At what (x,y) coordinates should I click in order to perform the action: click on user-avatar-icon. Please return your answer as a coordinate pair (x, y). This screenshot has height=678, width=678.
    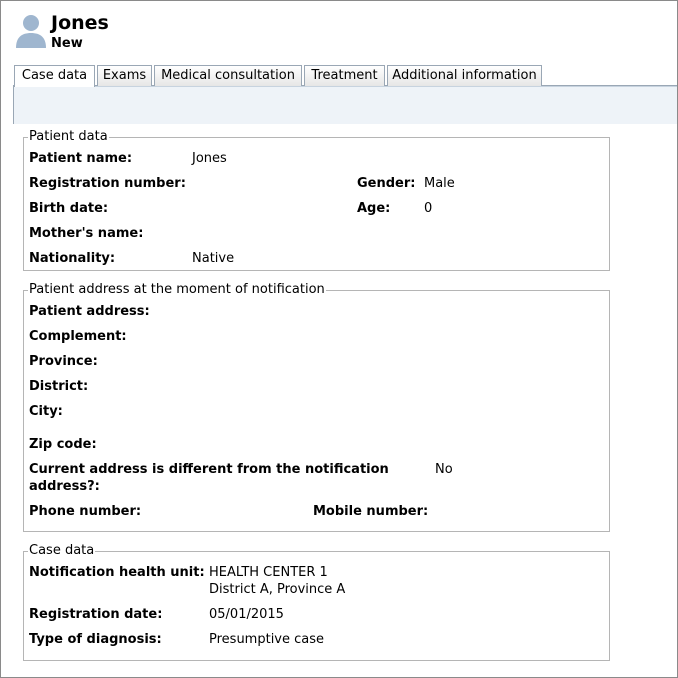
    Looking at the image, I should click on (31, 31).